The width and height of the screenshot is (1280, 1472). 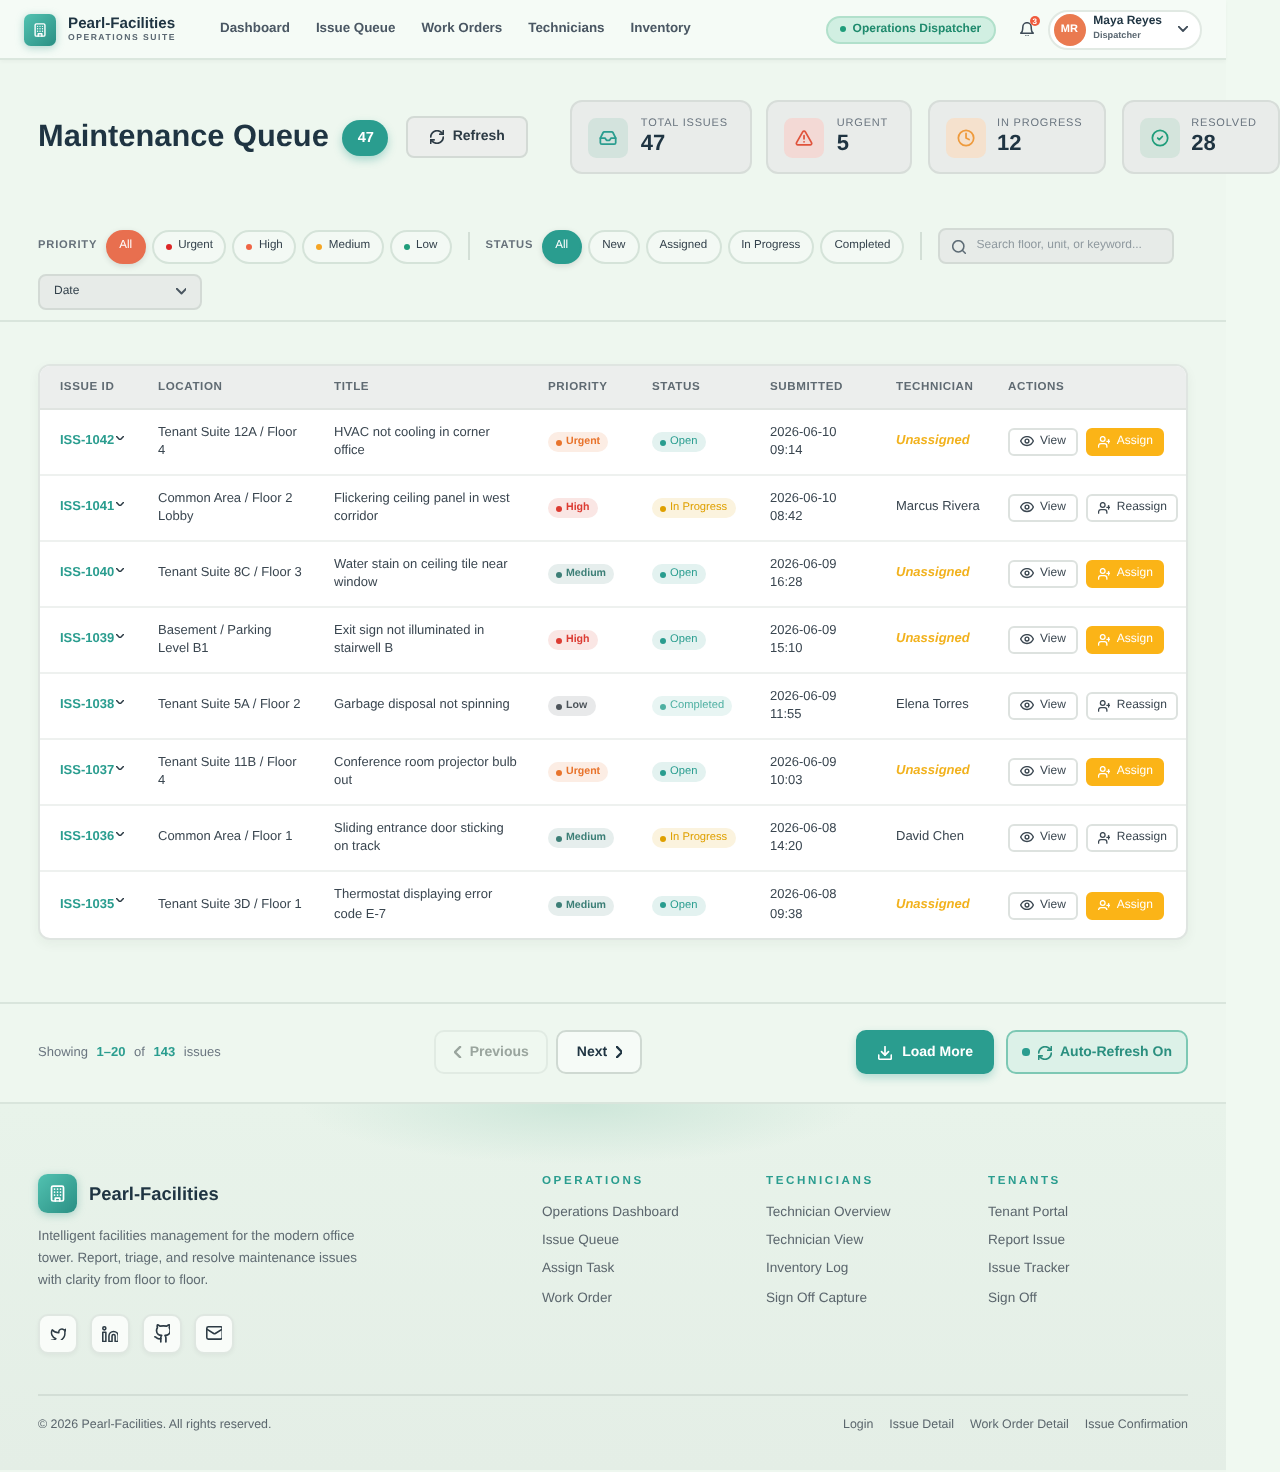 What do you see at coordinates (959, 246) in the screenshot?
I see `search-icon` at bounding box center [959, 246].